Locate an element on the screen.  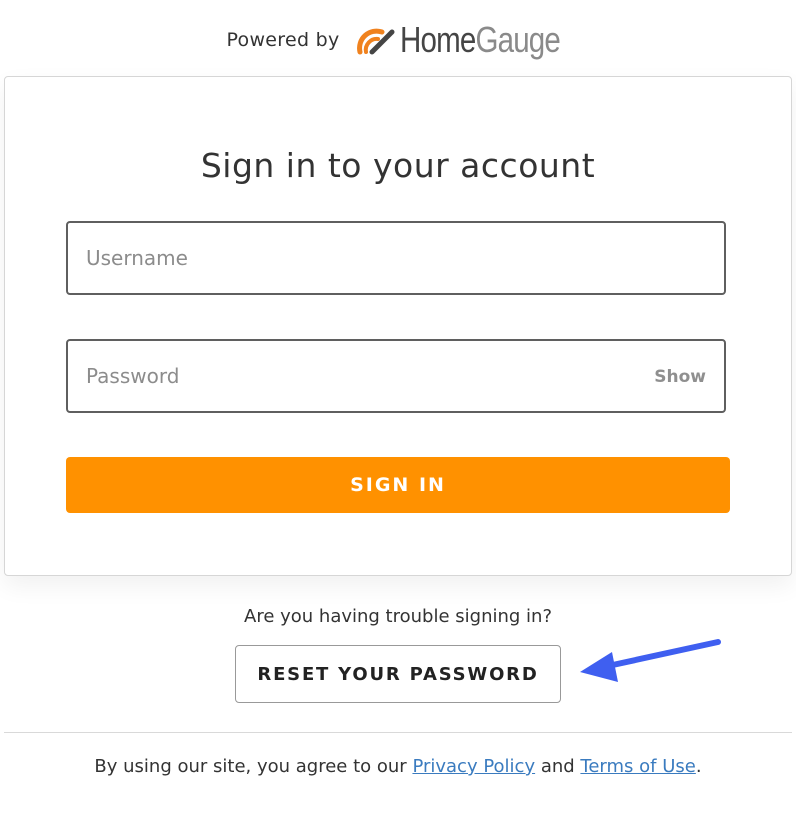
username-field is located at coordinates (396, 258).